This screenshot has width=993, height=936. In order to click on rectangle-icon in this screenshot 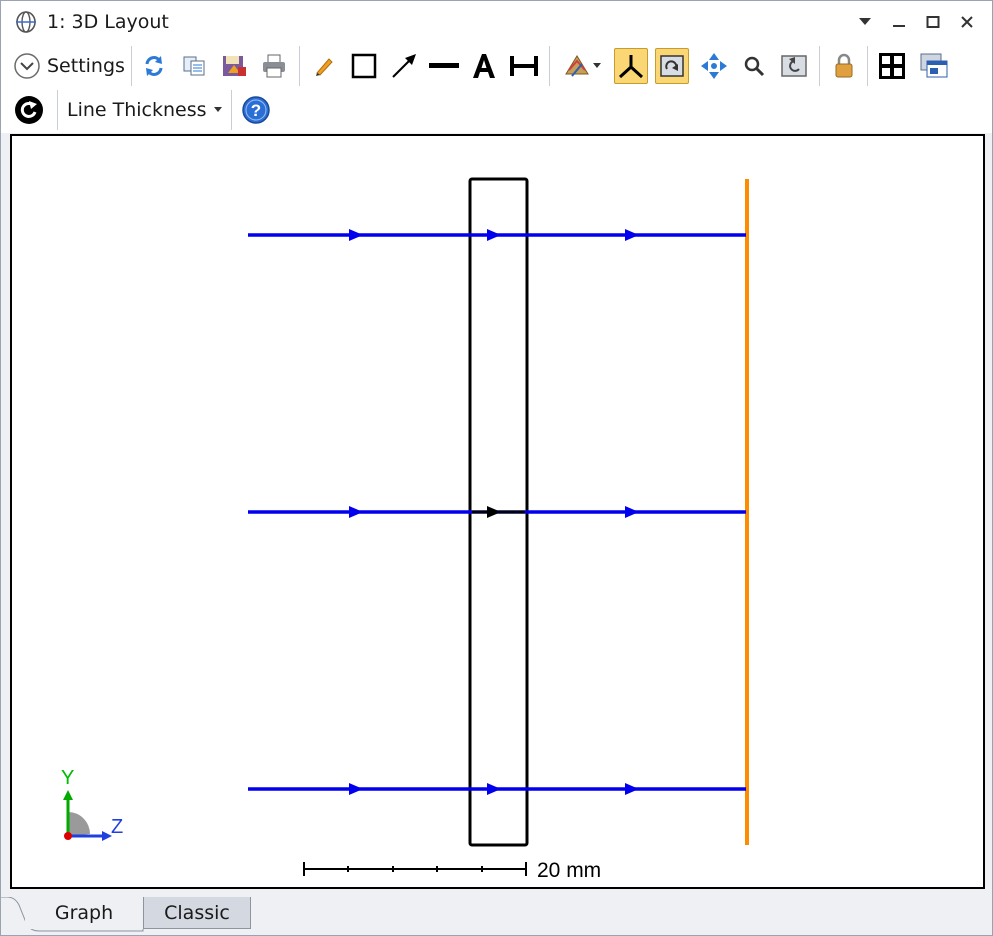, I will do `click(364, 66)`.